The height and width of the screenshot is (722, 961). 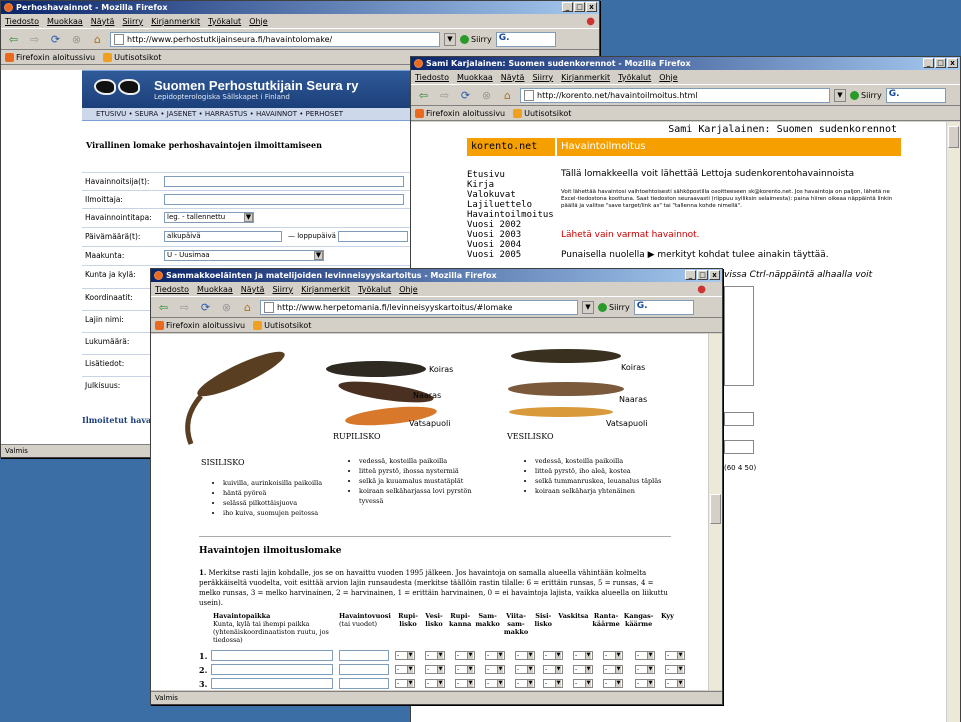 What do you see at coordinates (300, 7) in the screenshot?
I see `title-bar: Perhoshavainnot - Mozilla Firefox _ □ x` at bounding box center [300, 7].